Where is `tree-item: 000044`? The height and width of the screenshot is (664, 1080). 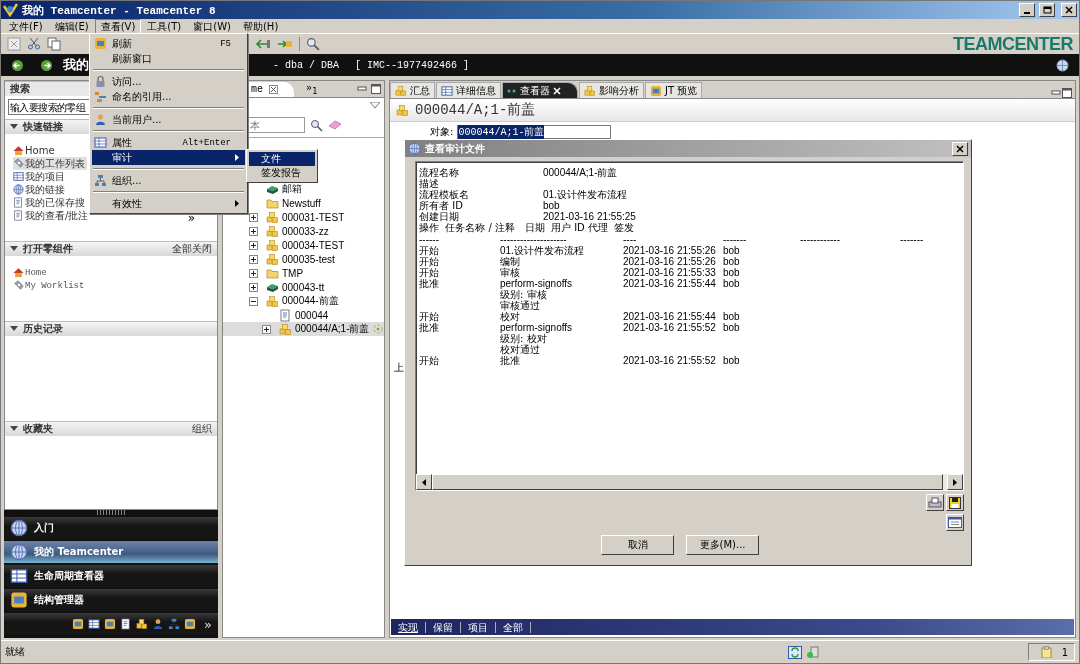
tree-item: 000044 is located at coordinates (303, 315).